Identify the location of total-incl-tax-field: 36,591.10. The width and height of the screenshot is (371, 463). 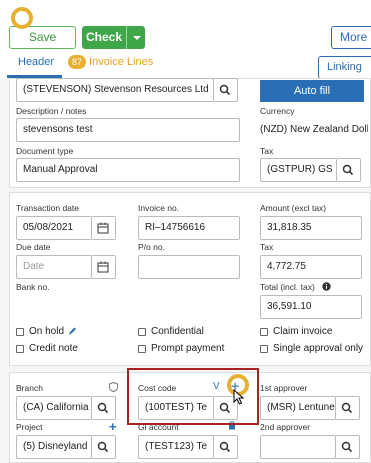
(311, 307).